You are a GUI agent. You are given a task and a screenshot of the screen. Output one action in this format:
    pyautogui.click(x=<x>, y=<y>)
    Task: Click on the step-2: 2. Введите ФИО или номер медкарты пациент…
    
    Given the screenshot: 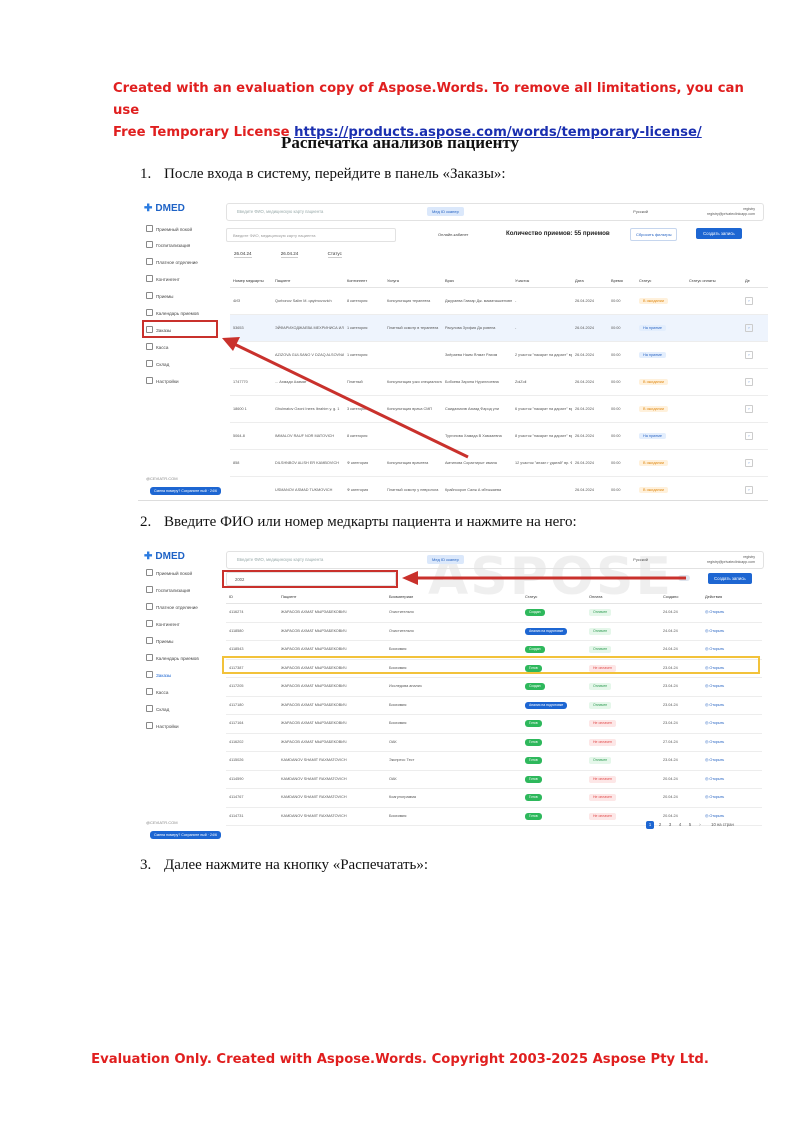 What is the action you would take?
    pyautogui.click(x=358, y=522)
    